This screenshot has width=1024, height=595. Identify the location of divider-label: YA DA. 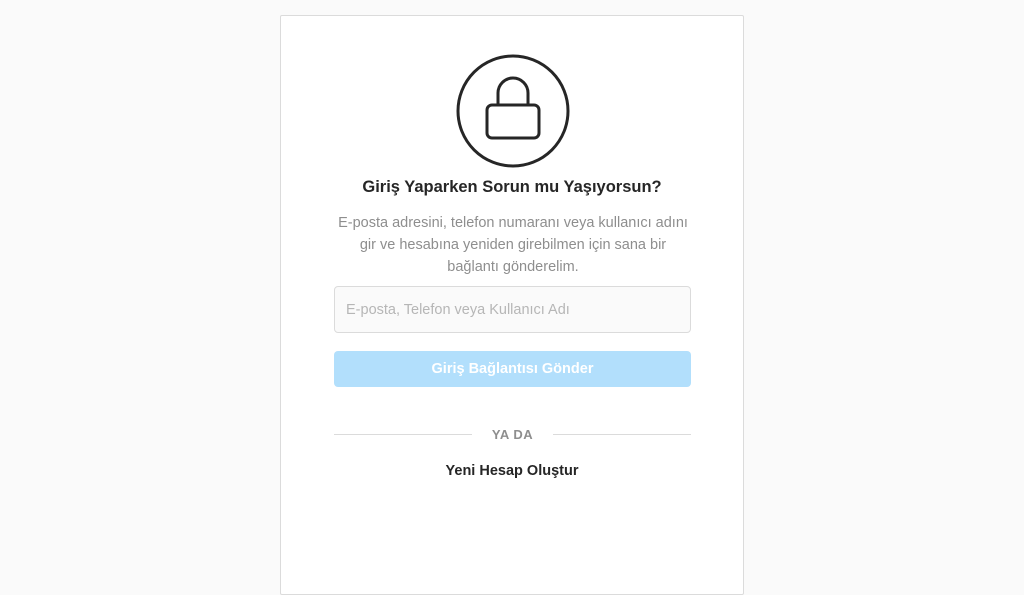
(512, 434).